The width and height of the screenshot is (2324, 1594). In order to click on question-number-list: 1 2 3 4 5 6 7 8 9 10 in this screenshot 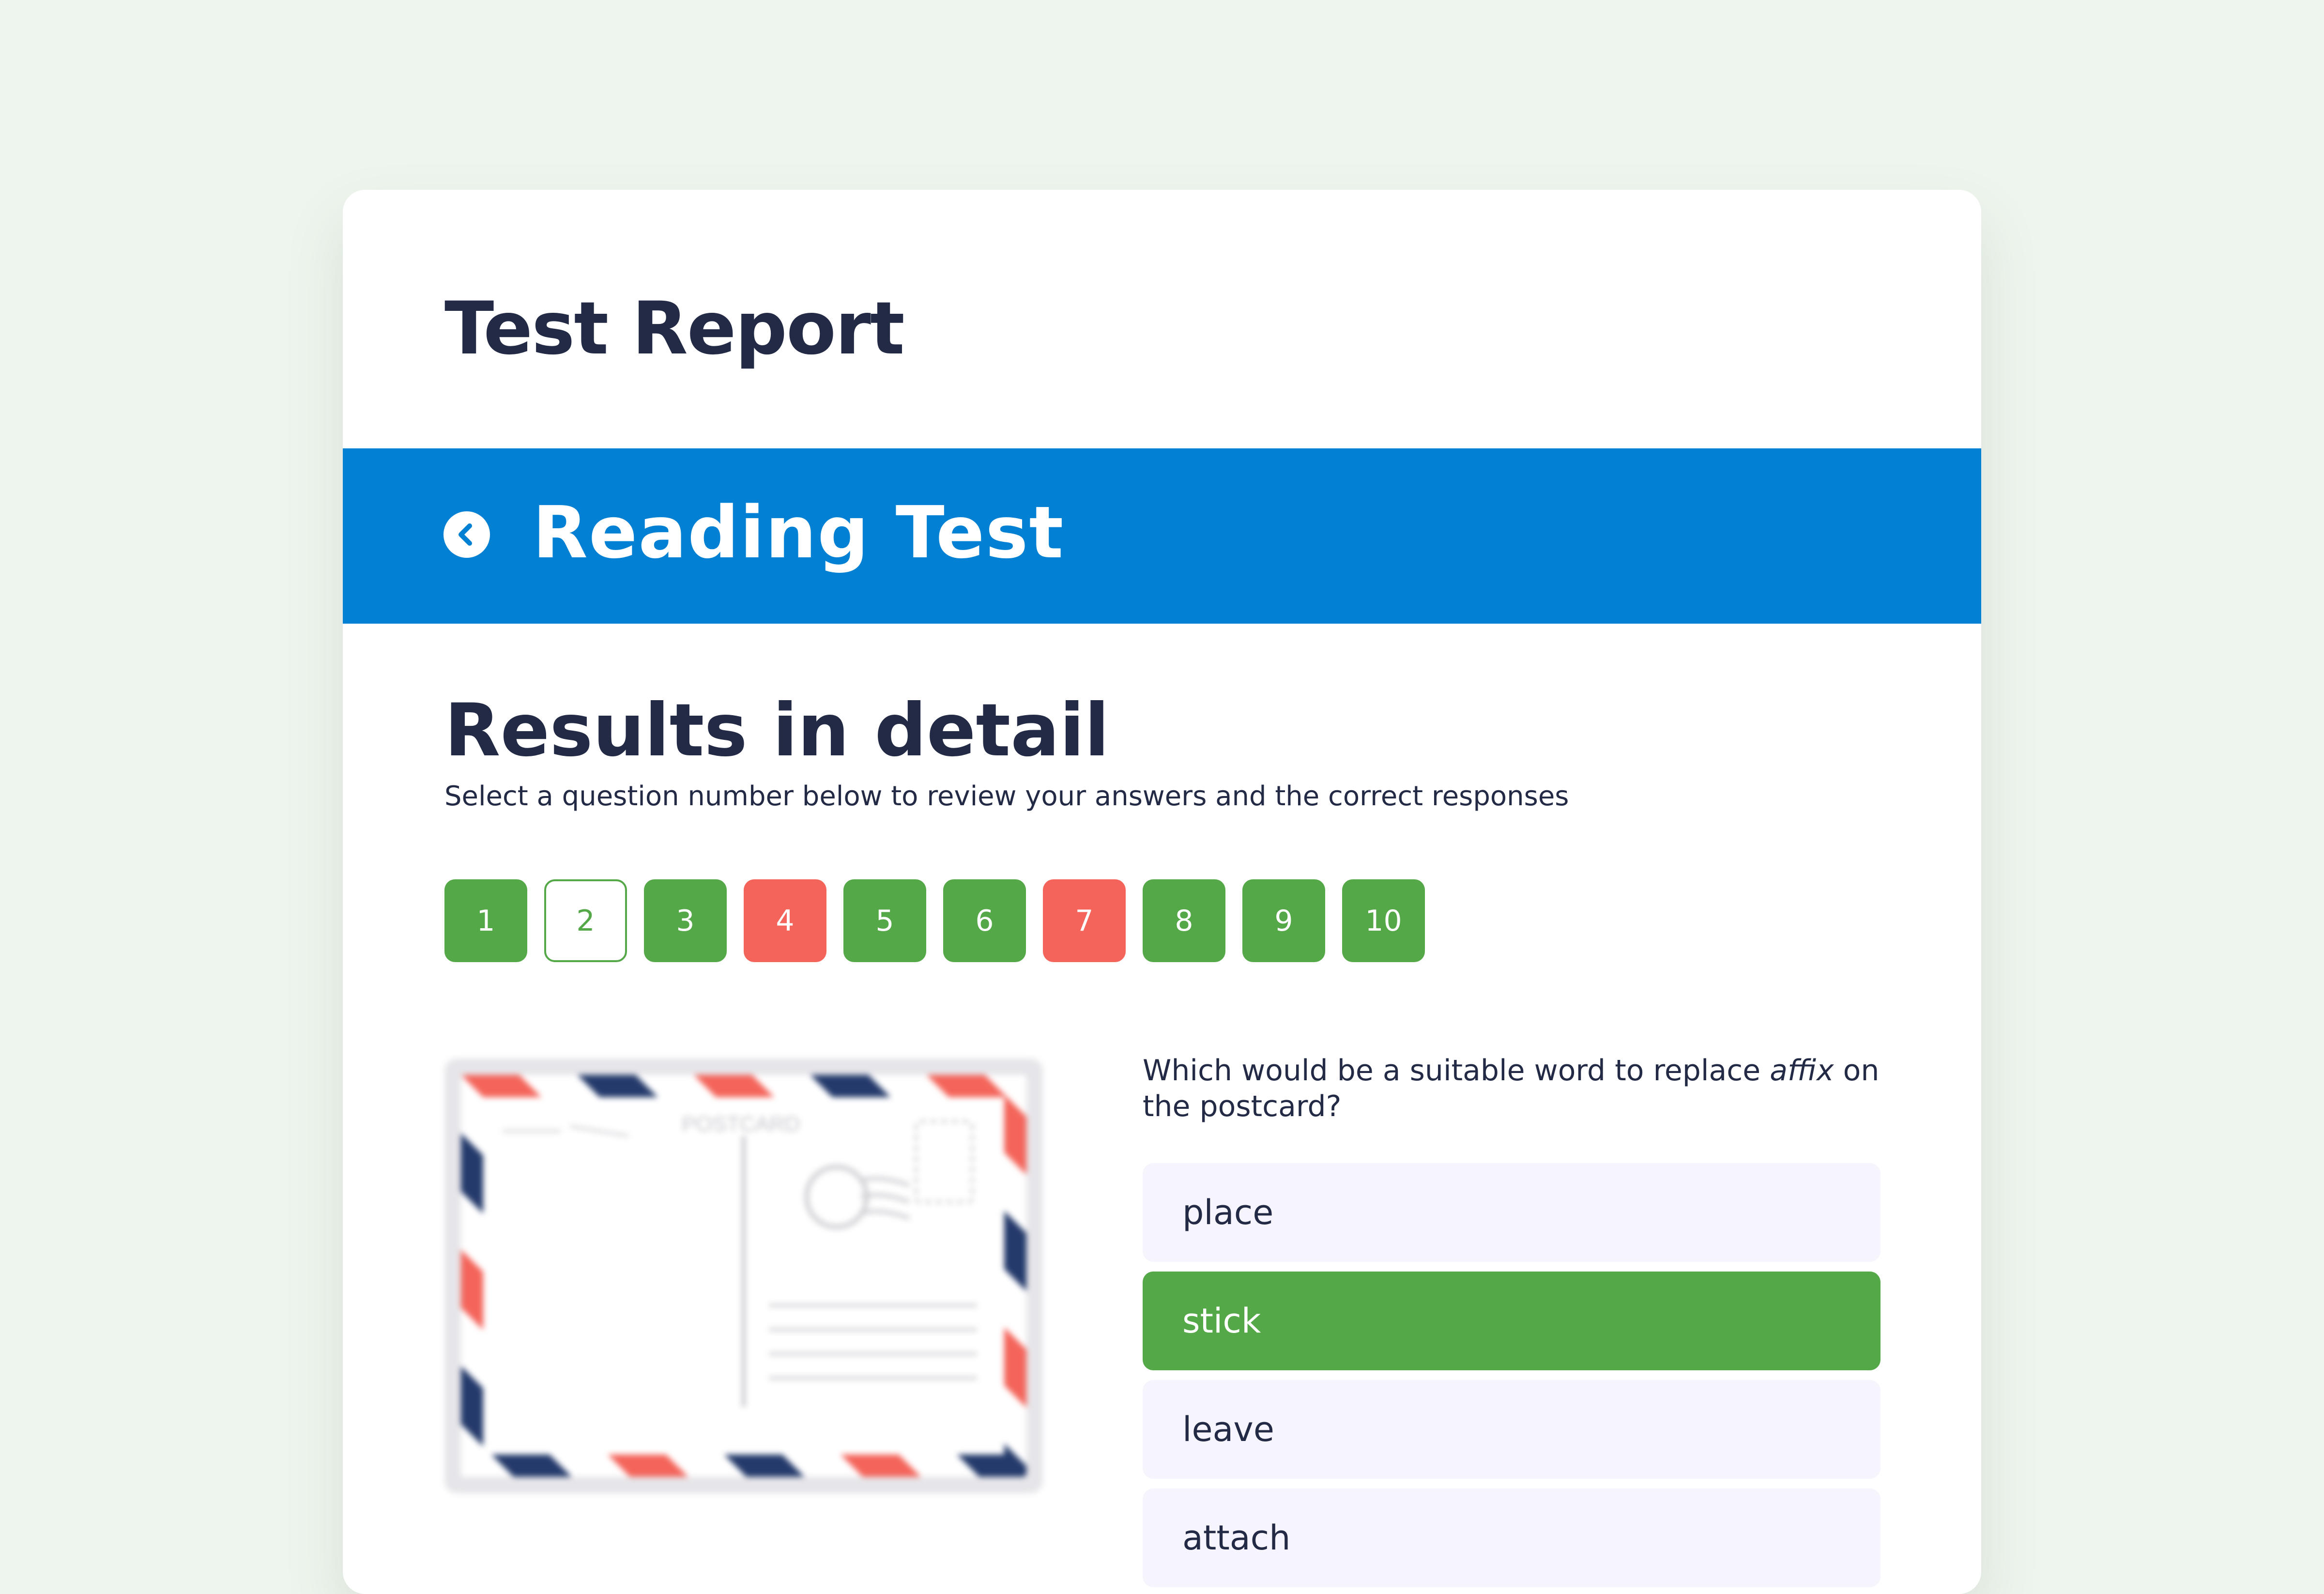, I will do `click(935, 920)`.